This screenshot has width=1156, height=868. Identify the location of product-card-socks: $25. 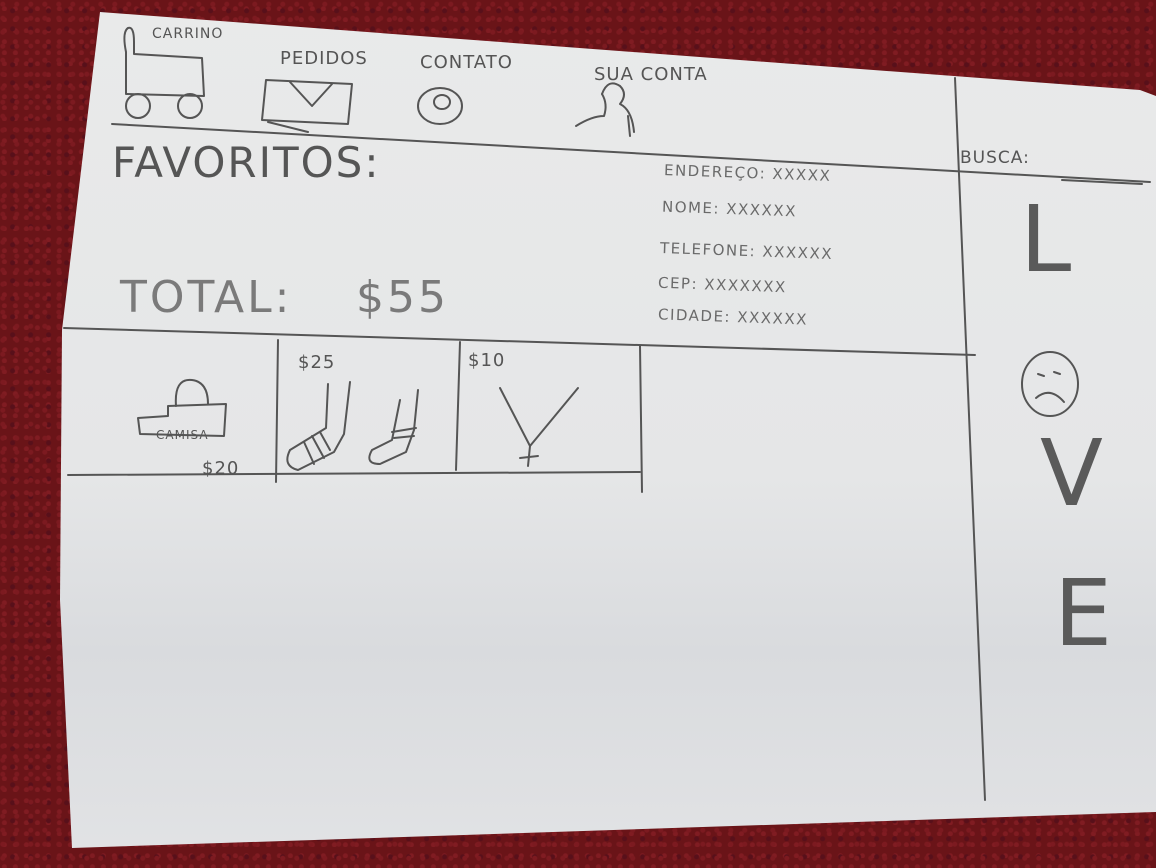
(369, 410).